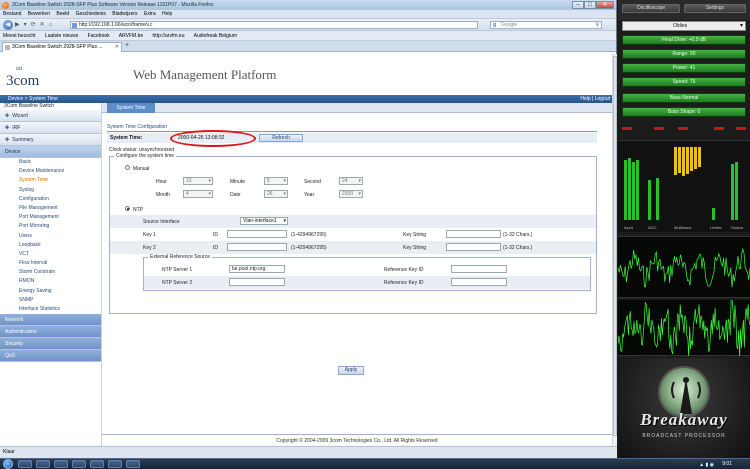  Describe the element at coordinates (50, 162) in the screenshot. I see `sidebar-item-basic: Basic` at that location.